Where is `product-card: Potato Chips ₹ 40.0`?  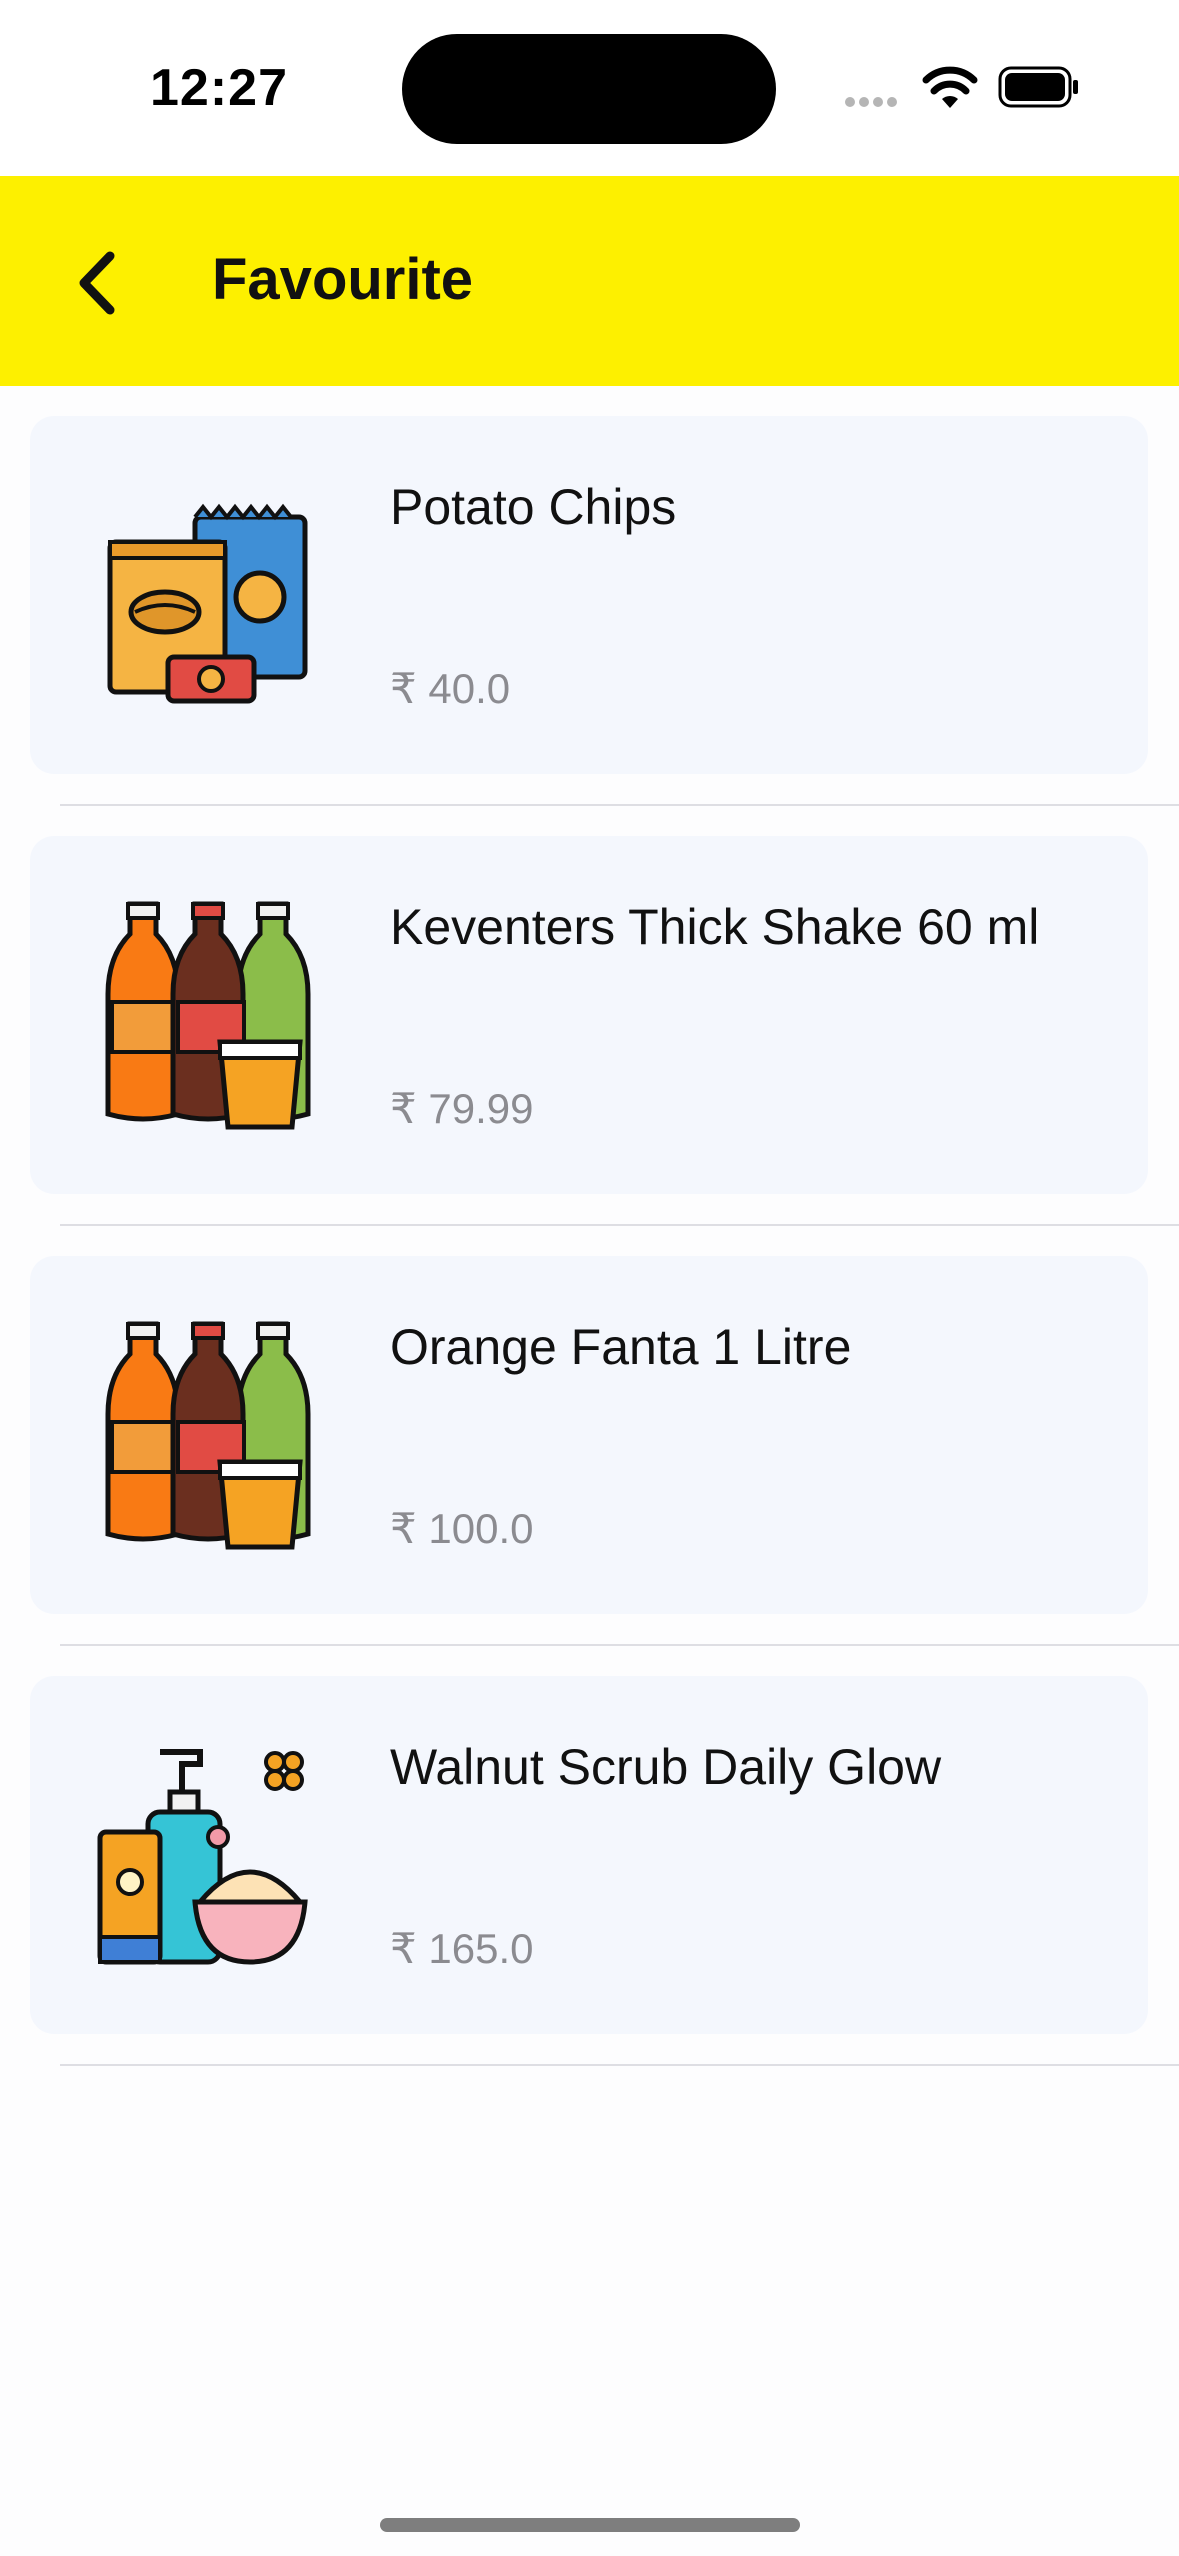 product-card: Potato Chips ₹ 40.0 is located at coordinates (589, 595).